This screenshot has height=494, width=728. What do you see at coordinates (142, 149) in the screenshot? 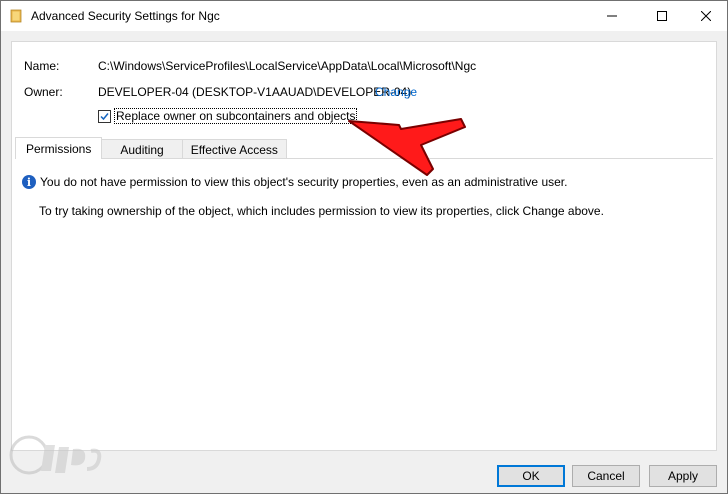
I see `tab-auditing: Auditing` at bounding box center [142, 149].